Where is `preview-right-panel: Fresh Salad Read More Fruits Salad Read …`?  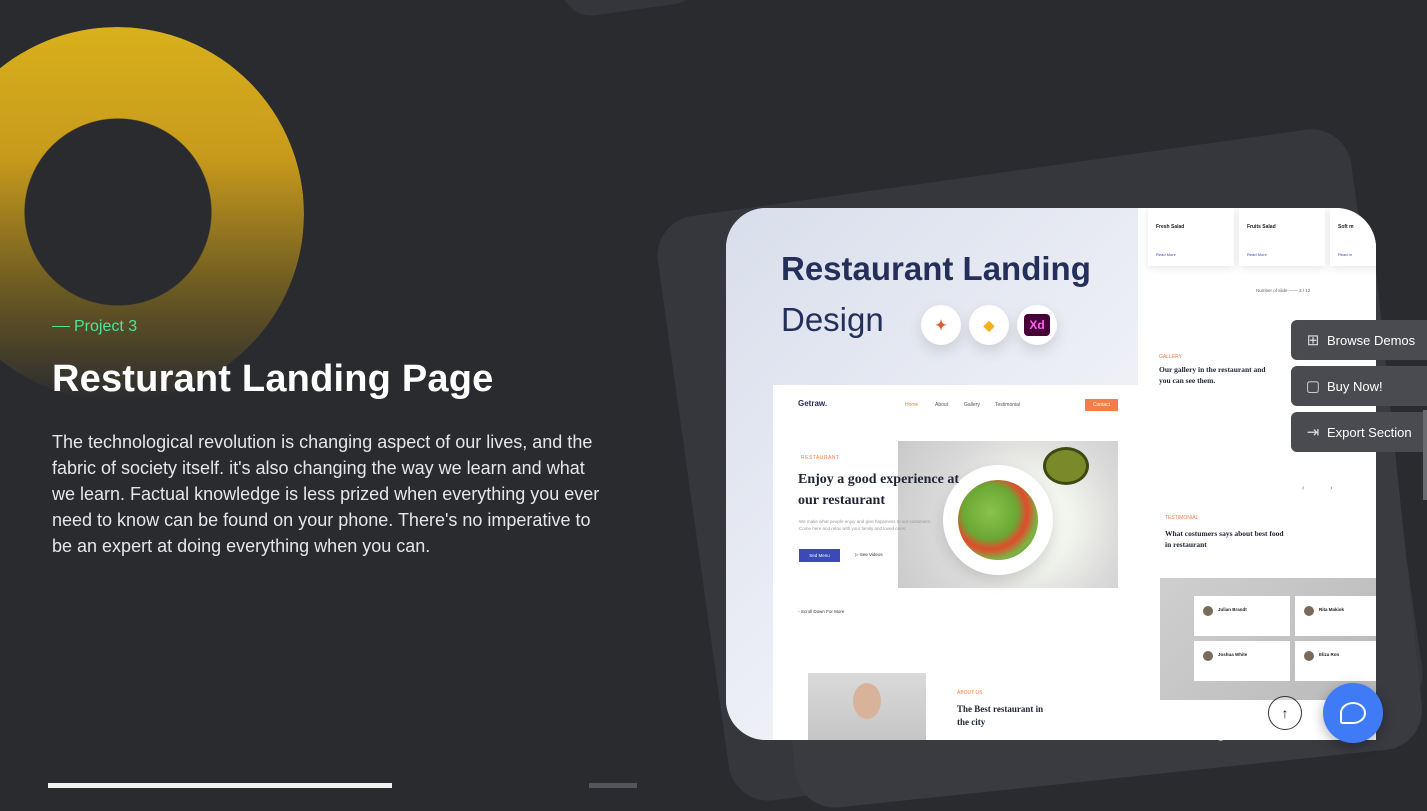
preview-right-panel: Fresh Salad Read More Fruits Salad Read … is located at coordinates (1257, 474).